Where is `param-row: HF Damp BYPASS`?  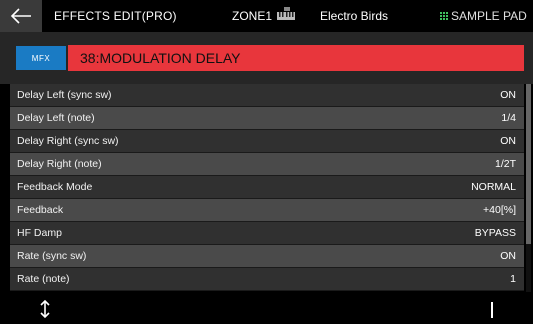
param-row: HF Damp BYPASS is located at coordinates (267, 233).